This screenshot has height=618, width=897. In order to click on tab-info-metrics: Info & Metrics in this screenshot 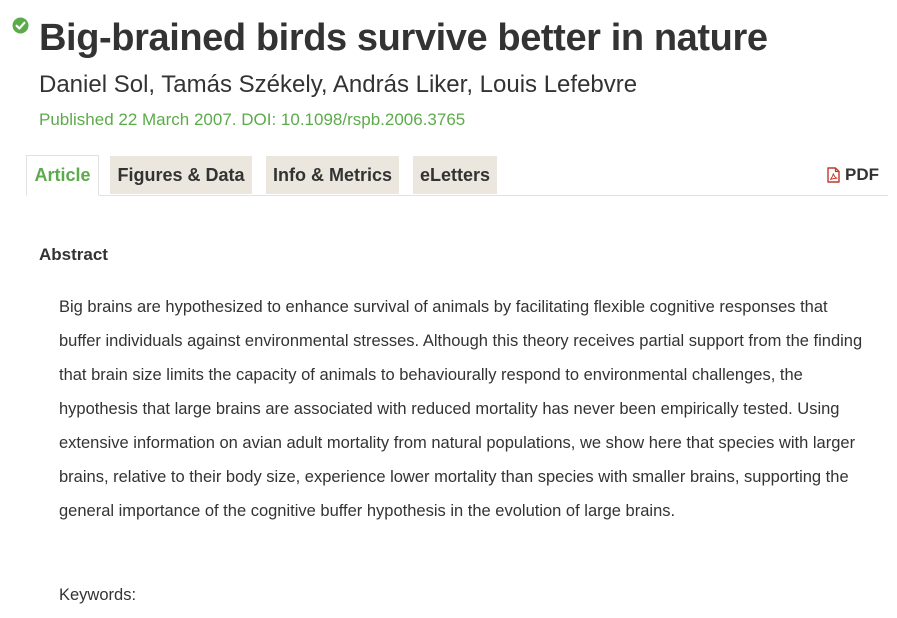, I will do `click(332, 175)`.